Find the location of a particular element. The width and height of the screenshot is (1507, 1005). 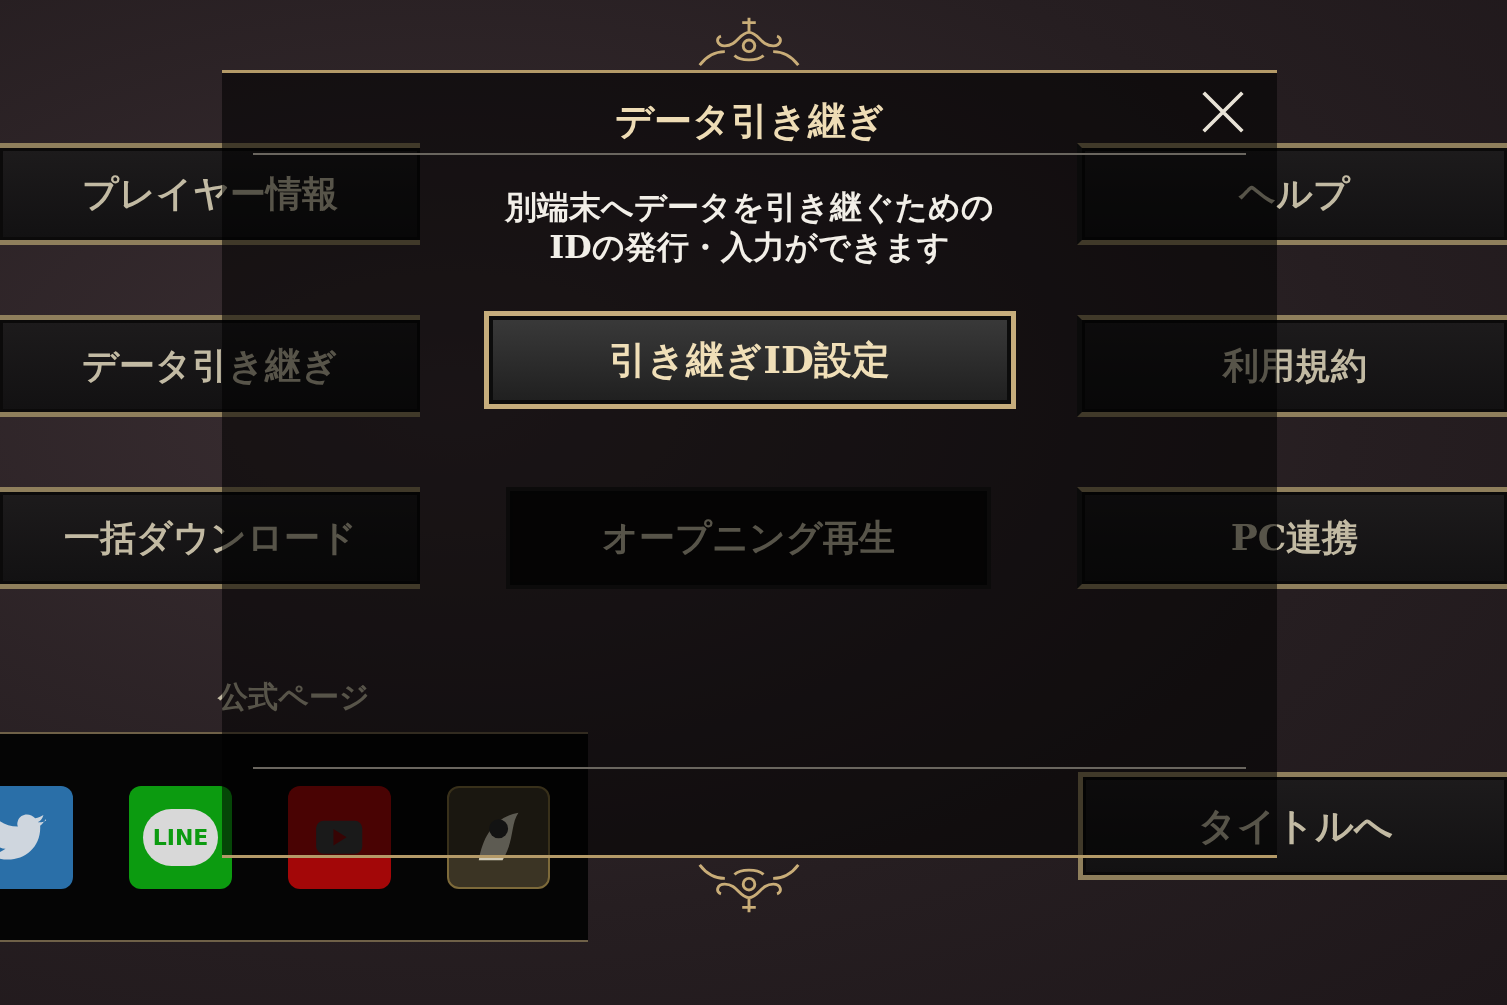

menu-button: ヘルプ is located at coordinates (1292, 194).